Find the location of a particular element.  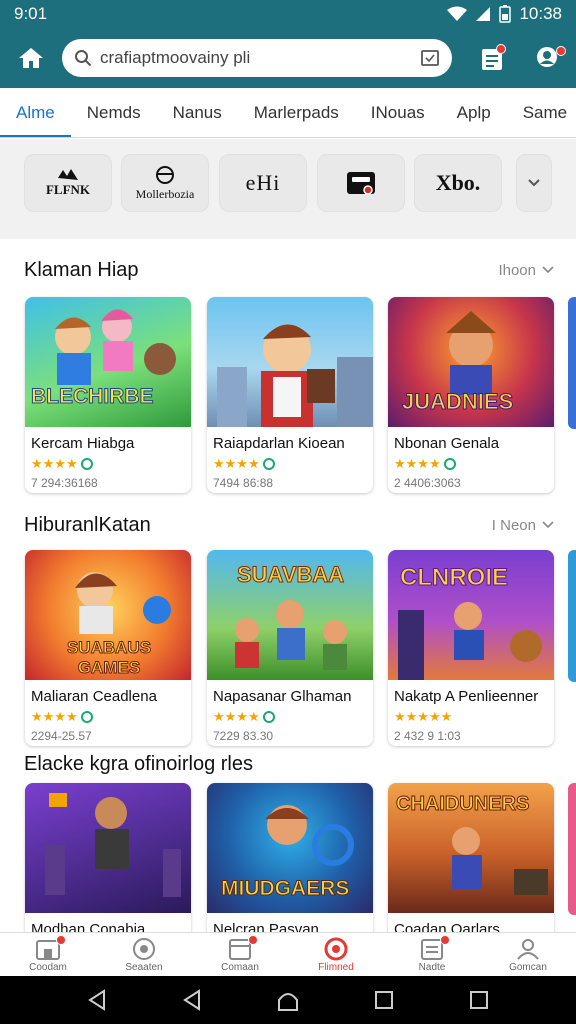

game-card: MIUDGAERS Nelcran Pasvan is located at coordinates (290, 863).